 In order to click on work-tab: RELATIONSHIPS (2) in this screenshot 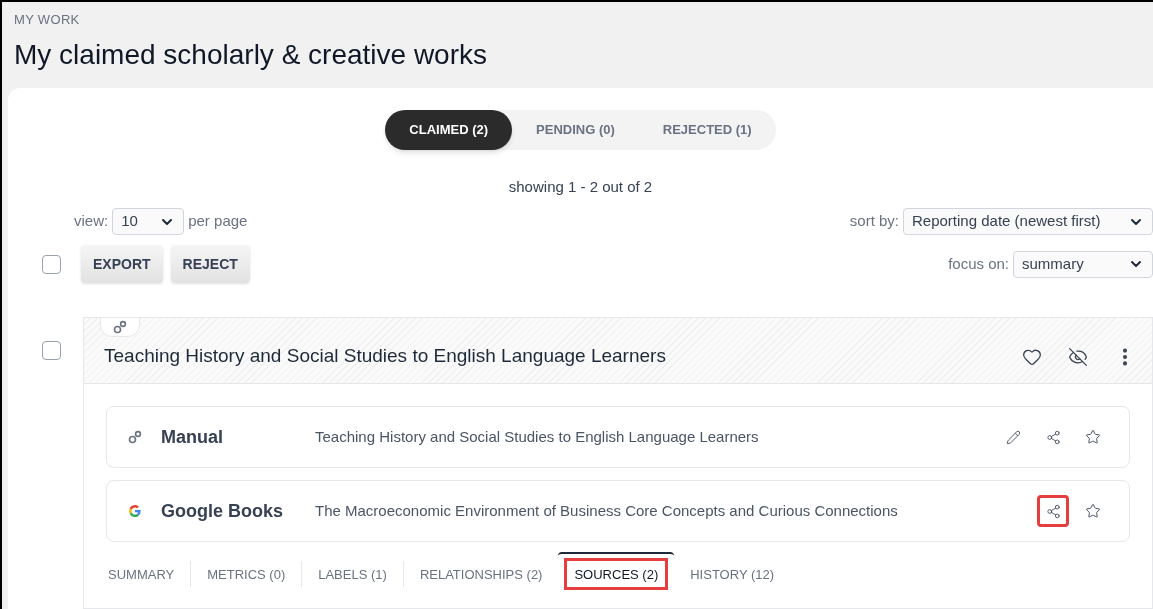, I will do `click(481, 574)`.